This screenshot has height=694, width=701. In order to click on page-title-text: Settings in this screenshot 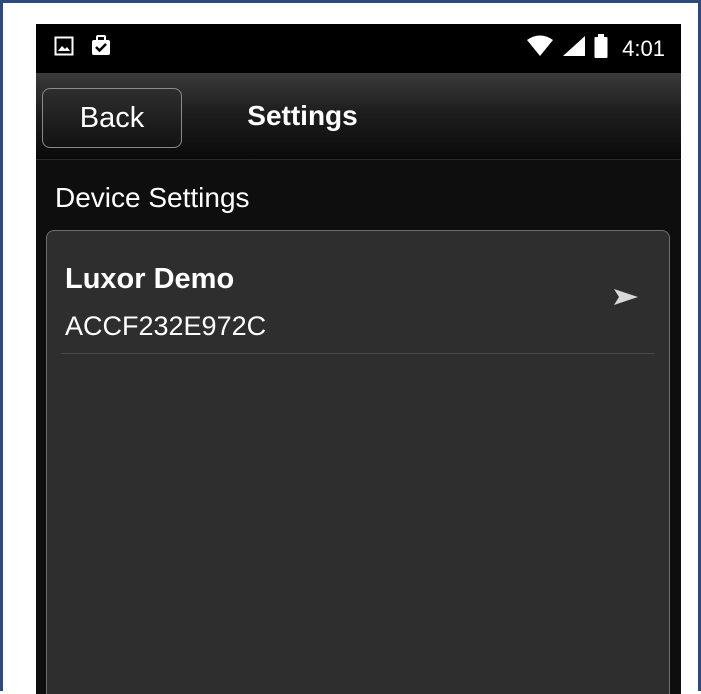, I will do `click(302, 115)`.